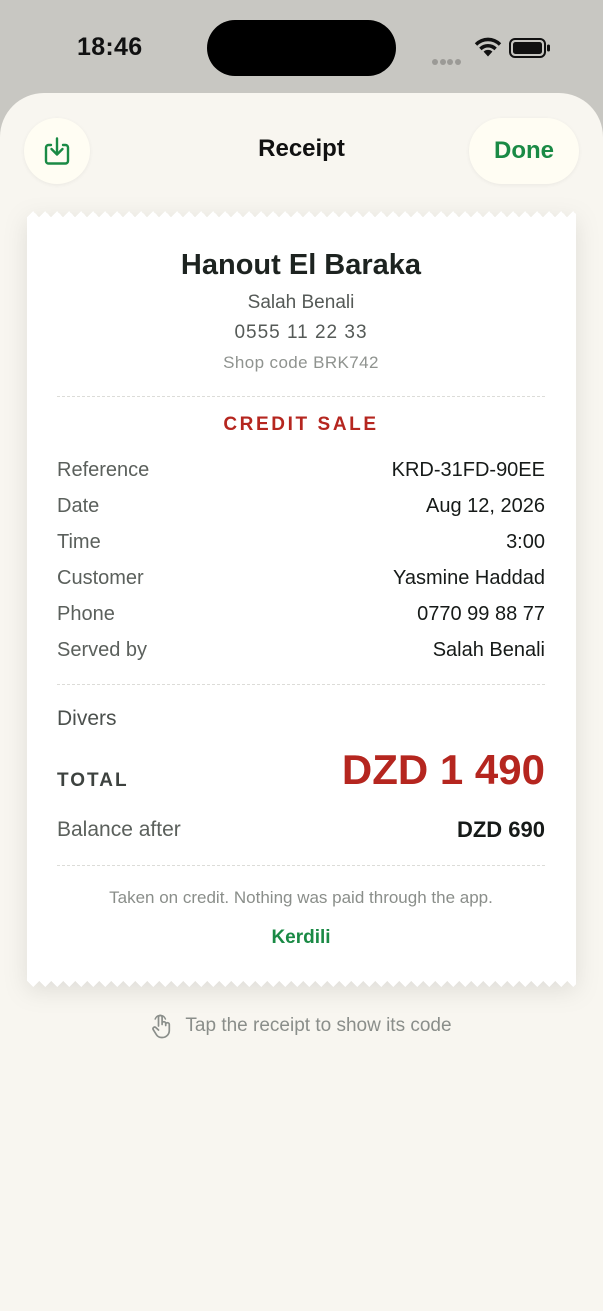 This screenshot has width=603, height=1311. Describe the element at coordinates (301, 650) in the screenshot. I see `detail-row-served-by: Served by Salah Benali` at that location.